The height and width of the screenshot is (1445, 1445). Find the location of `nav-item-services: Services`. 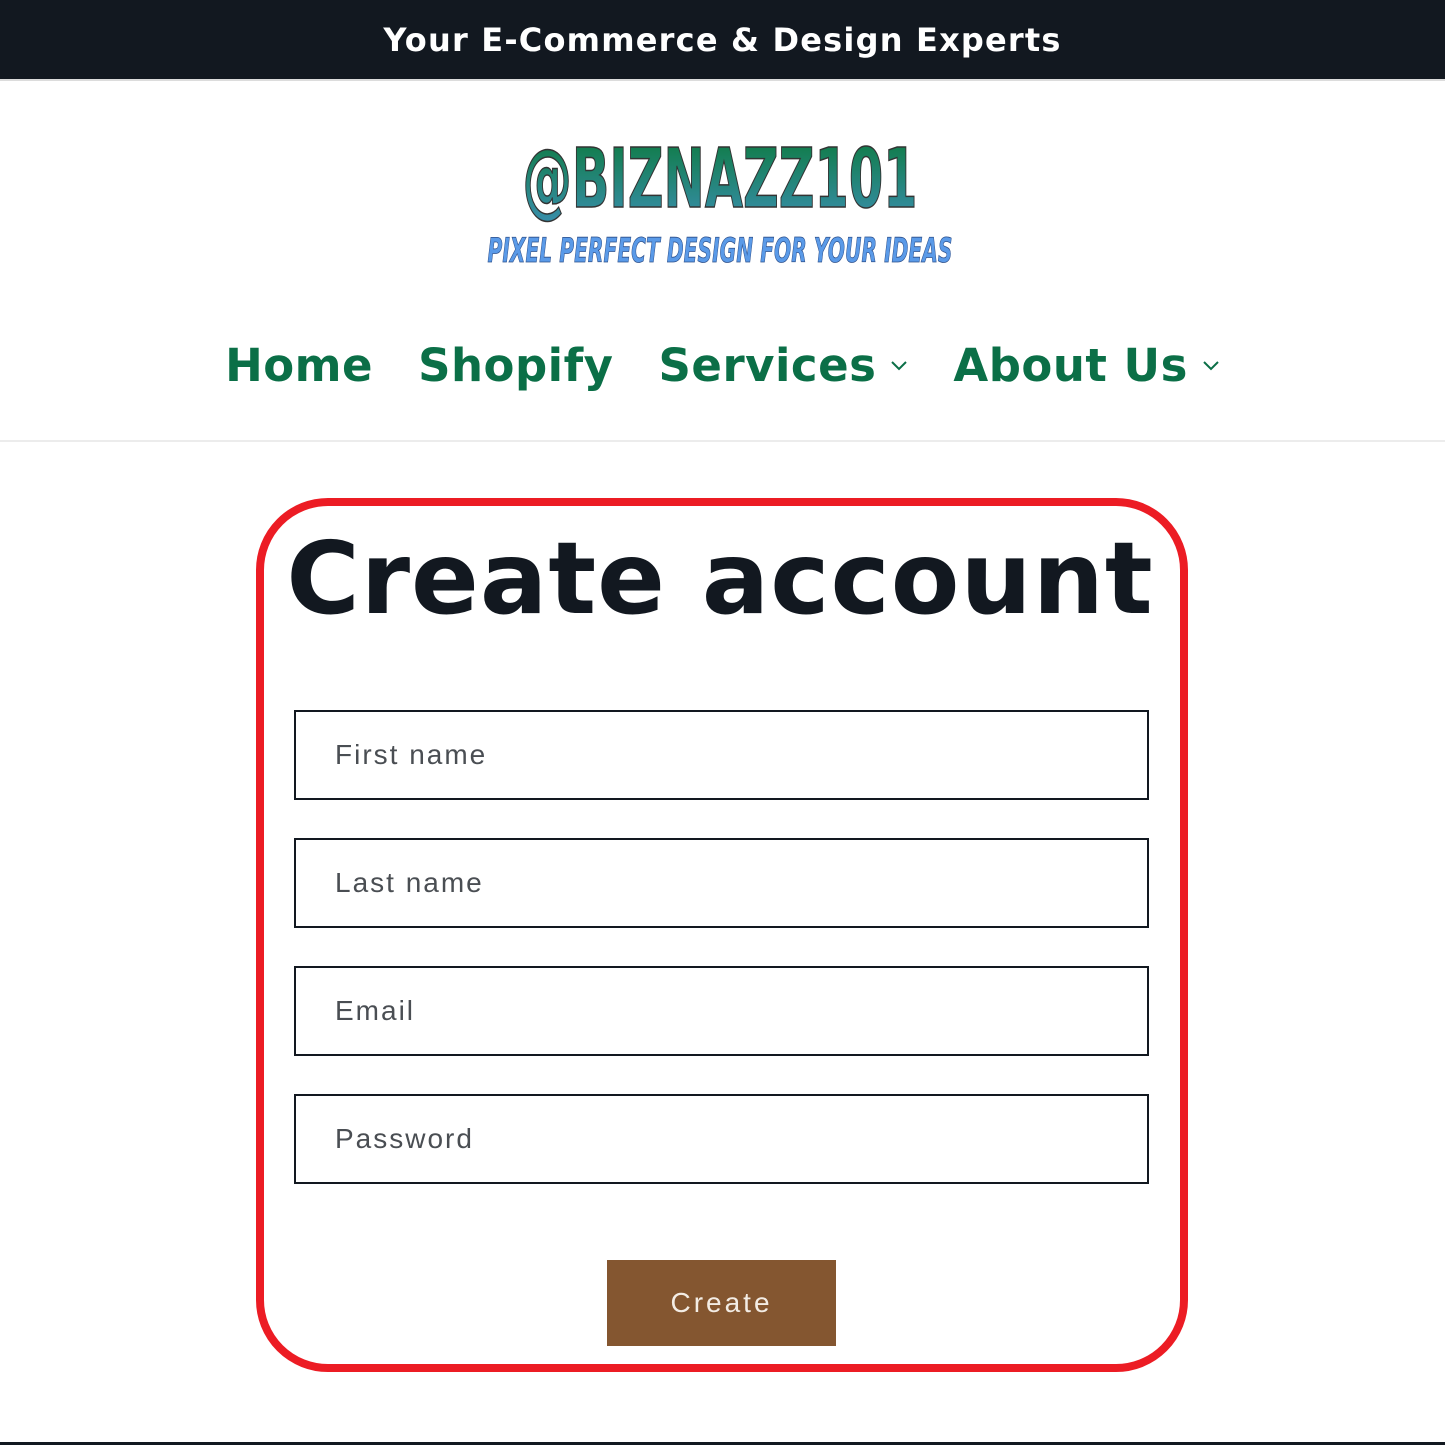

nav-item-services: Services is located at coordinates (784, 365).